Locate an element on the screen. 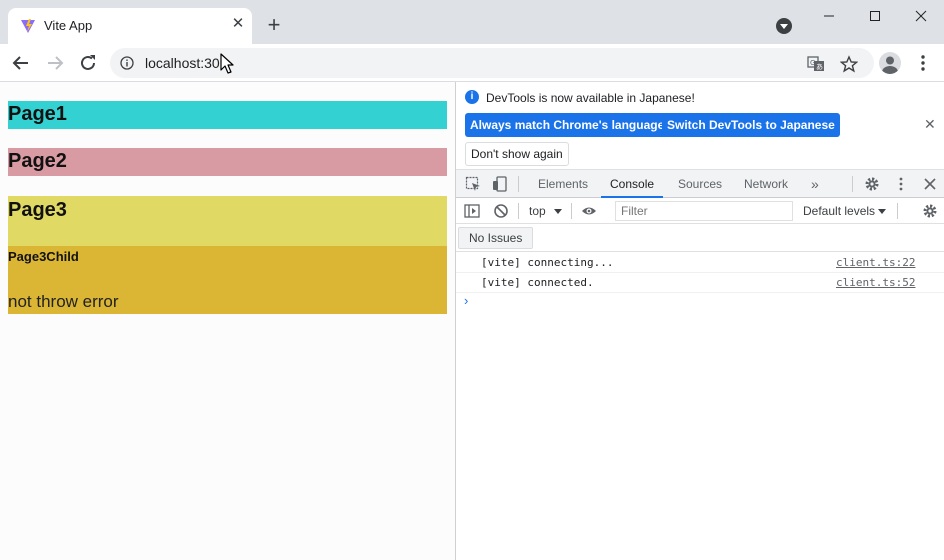 The height and width of the screenshot is (560, 944). tab-sources: Sources is located at coordinates (700, 184).